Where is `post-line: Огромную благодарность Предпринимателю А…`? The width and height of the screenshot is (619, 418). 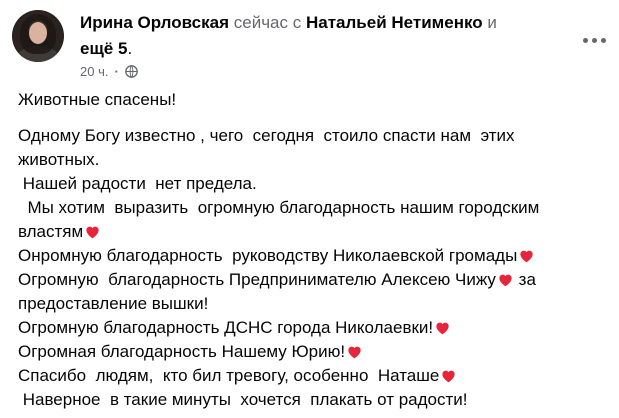
post-line: Огромную благодарность Предпринимателю А… is located at coordinates (257, 279).